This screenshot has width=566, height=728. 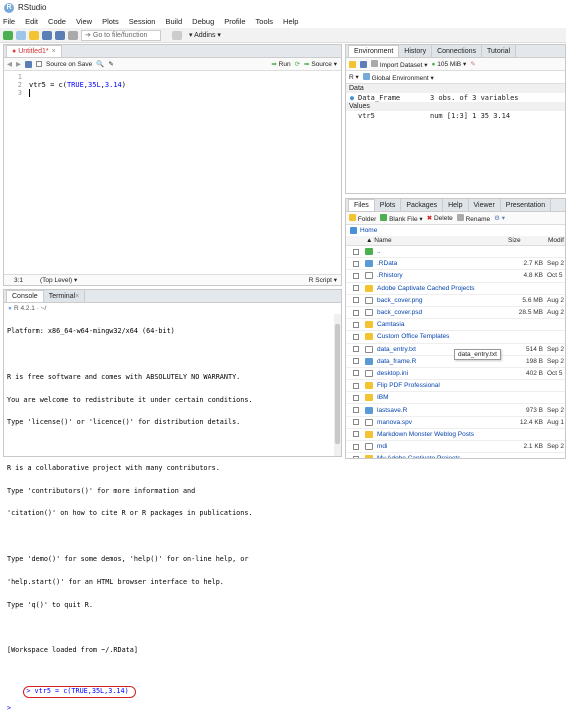 What do you see at coordinates (442, 275) in the screenshot?
I see `file-name: .Rhistory` at bounding box center [442, 275].